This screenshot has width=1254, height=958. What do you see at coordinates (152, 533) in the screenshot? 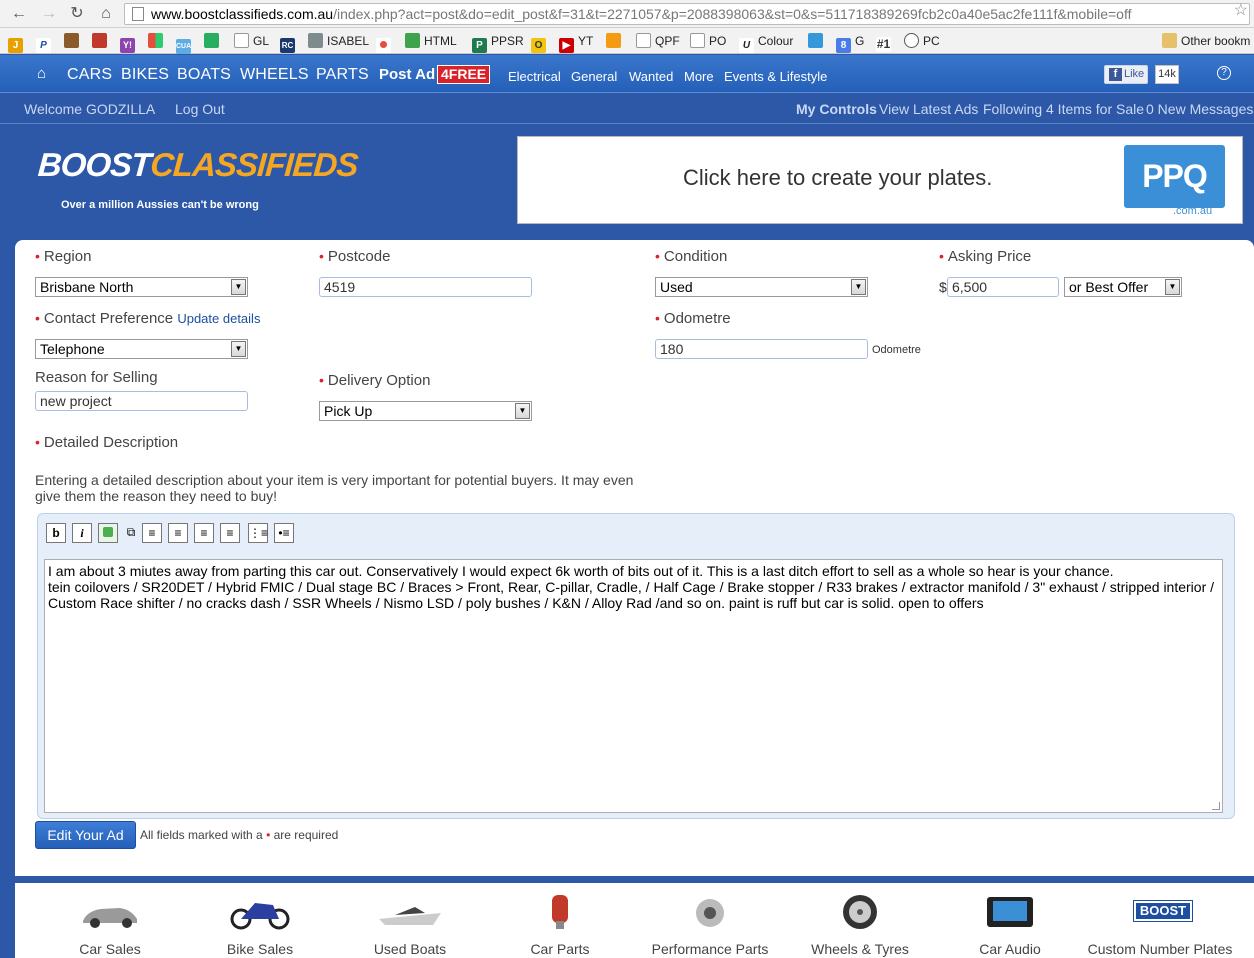
I see `indent-icon: ≡` at bounding box center [152, 533].